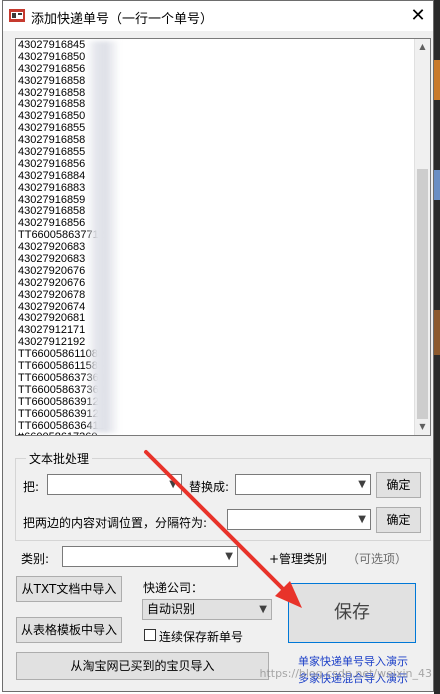 This screenshot has width=440, height=694. Describe the element at coordinates (17, 15) in the screenshot. I see `app-icon` at that location.